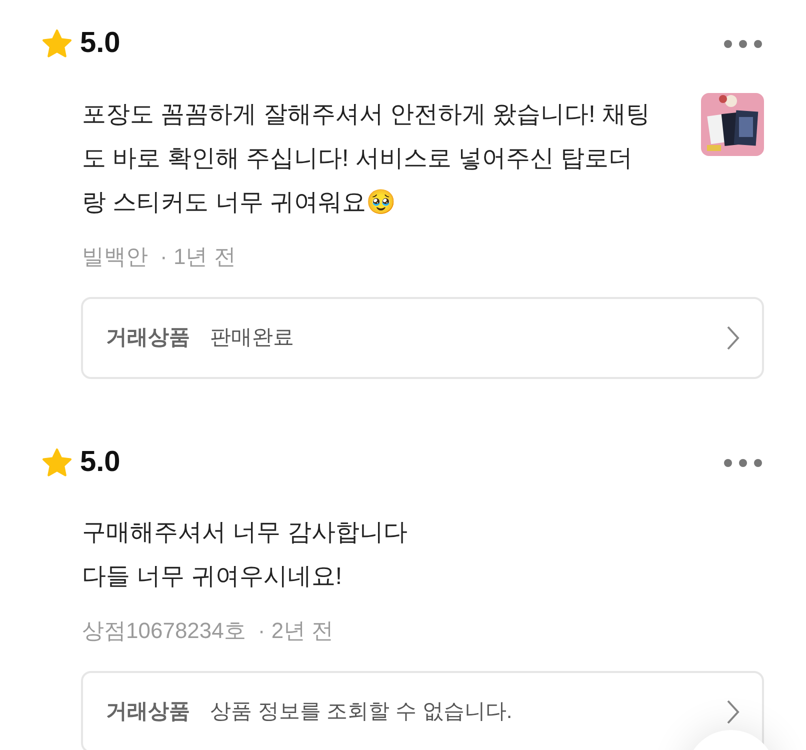 The width and height of the screenshot is (806, 750). I want to click on product-card: 거래상품 판매완료, so click(422, 338).